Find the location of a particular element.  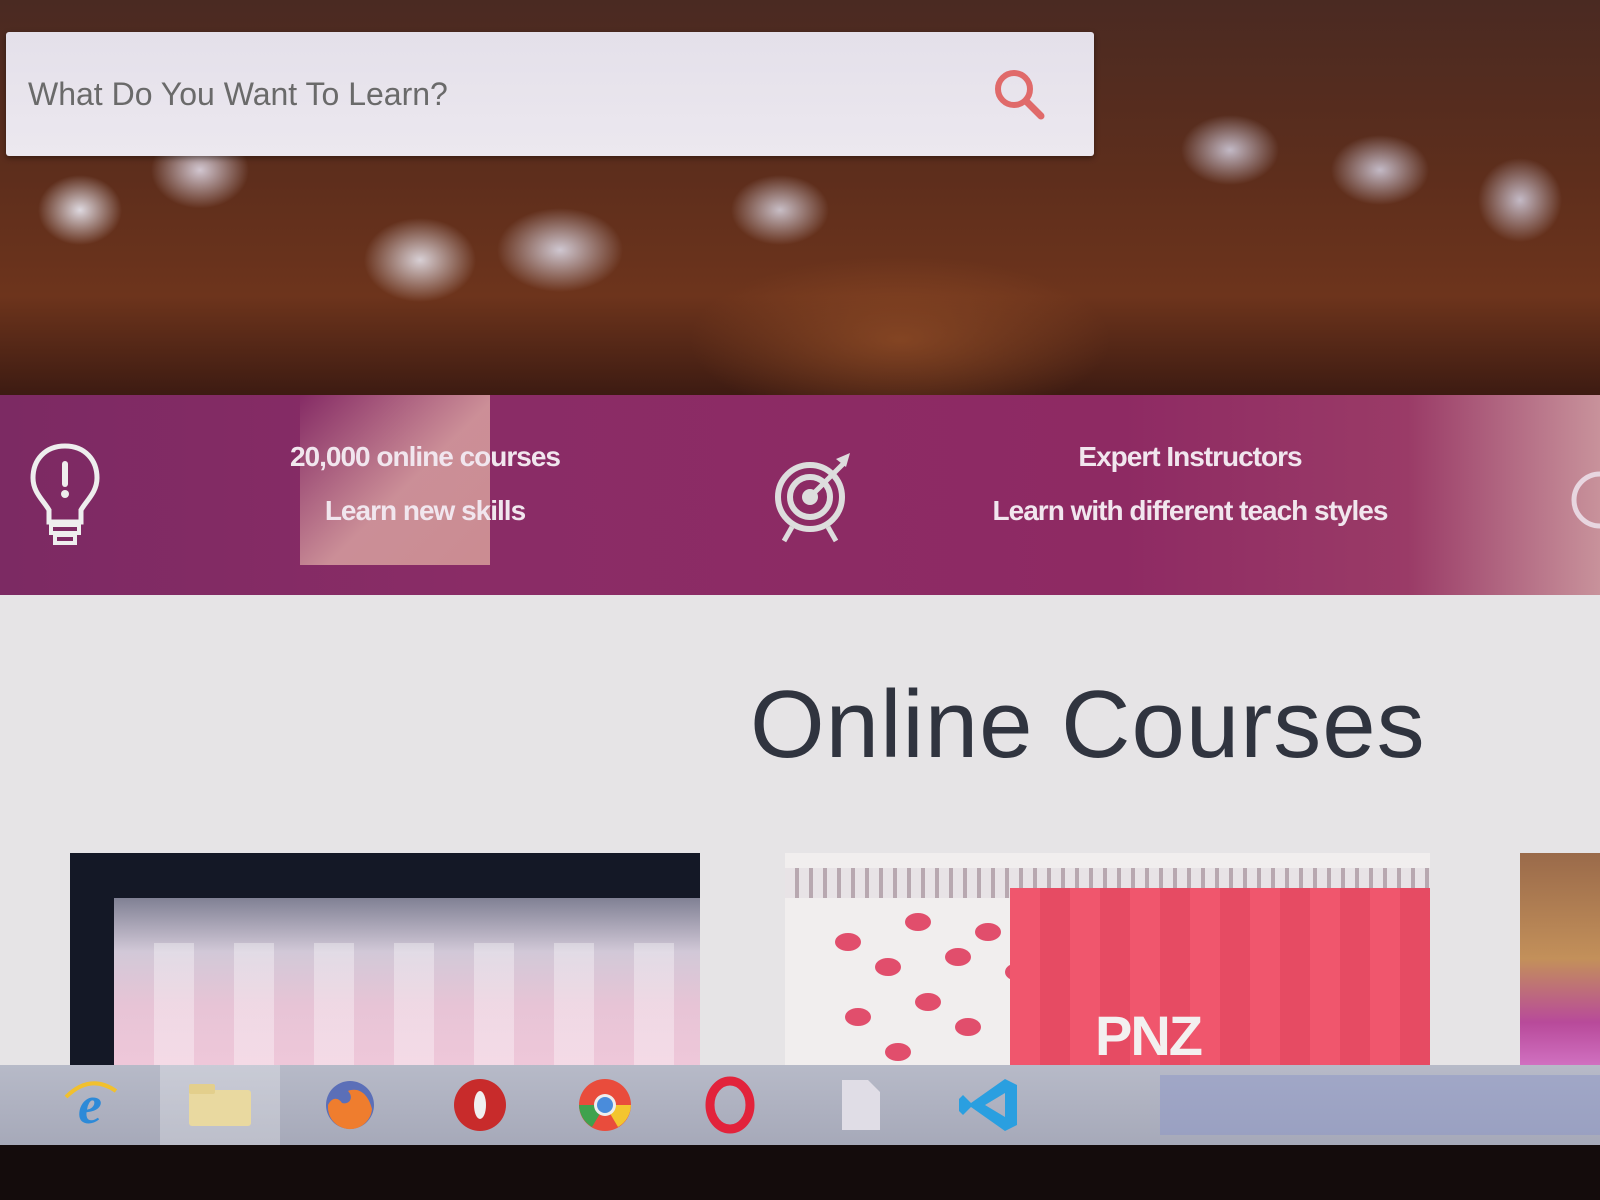

course-card-2-curtain is located at coordinates (1220, 976).